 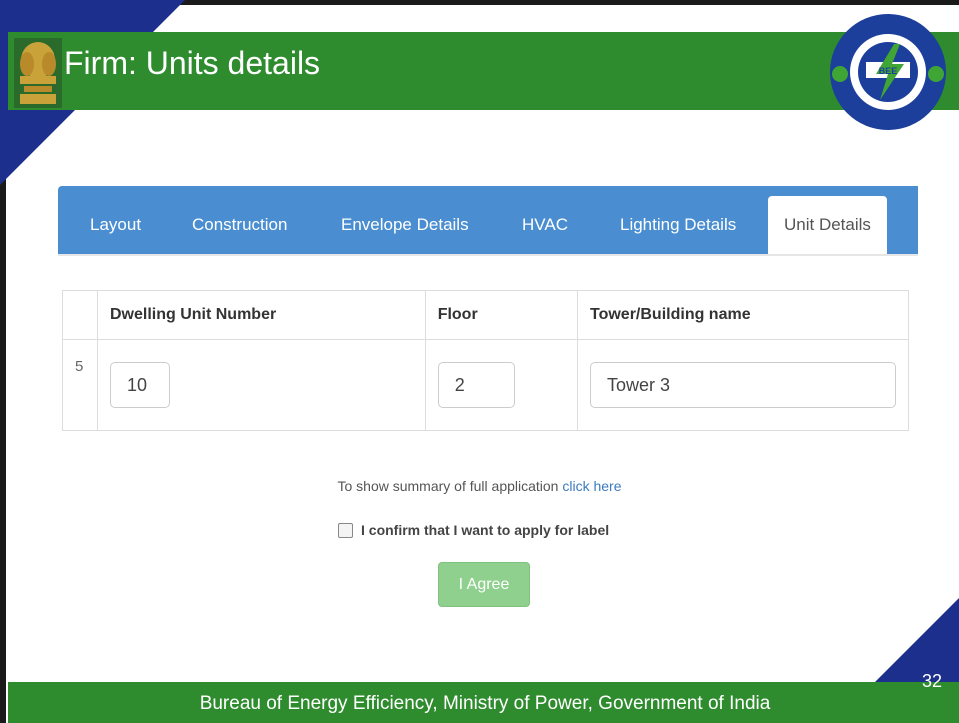 What do you see at coordinates (261, 385) in the screenshot?
I see `dwelling-unit-cell` at bounding box center [261, 385].